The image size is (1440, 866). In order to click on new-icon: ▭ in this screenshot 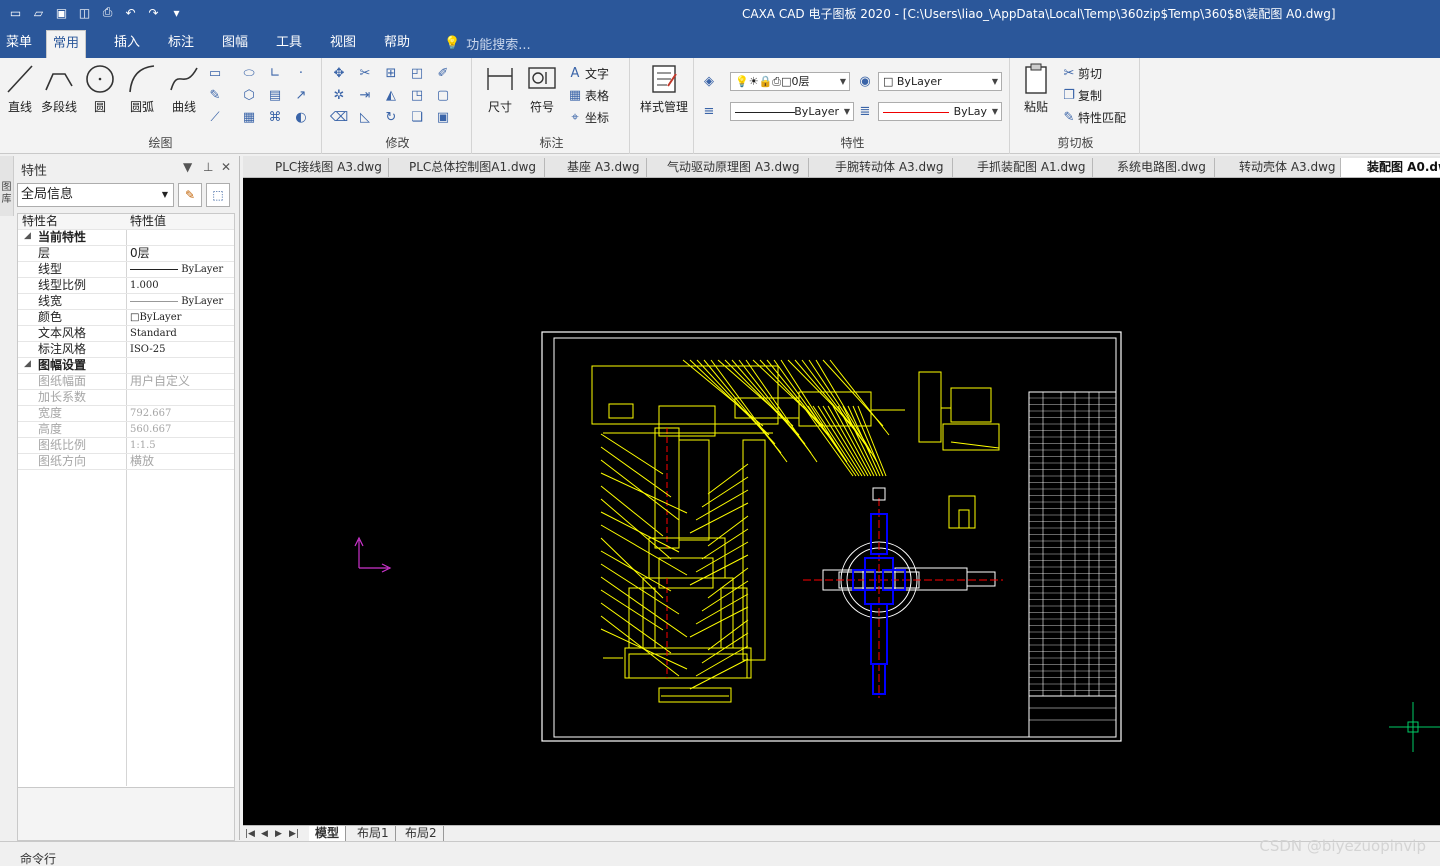, I will do `click(15, 12)`.